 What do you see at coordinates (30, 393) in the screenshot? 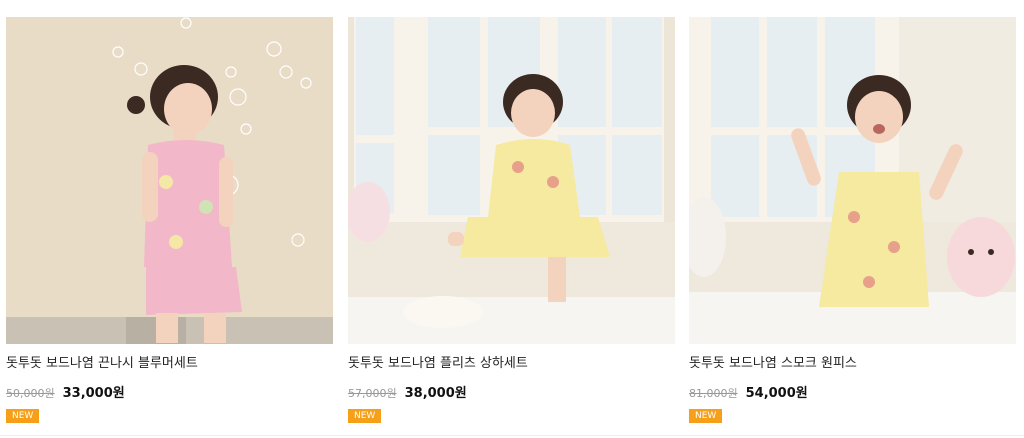
I see `original-price: 50,000원` at bounding box center [30, 393].